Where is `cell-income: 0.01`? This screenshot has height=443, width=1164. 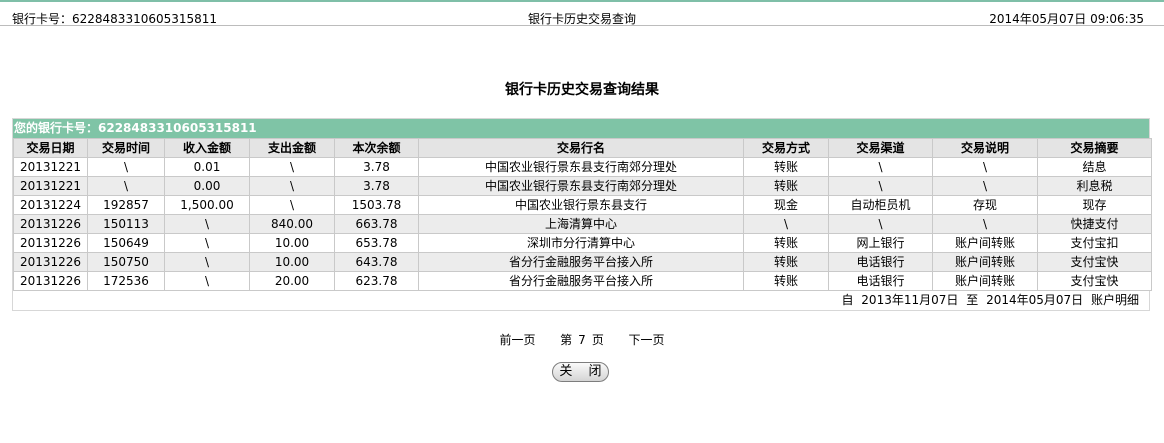 cell-income: 0.01 is located at coordinates (207, 167).